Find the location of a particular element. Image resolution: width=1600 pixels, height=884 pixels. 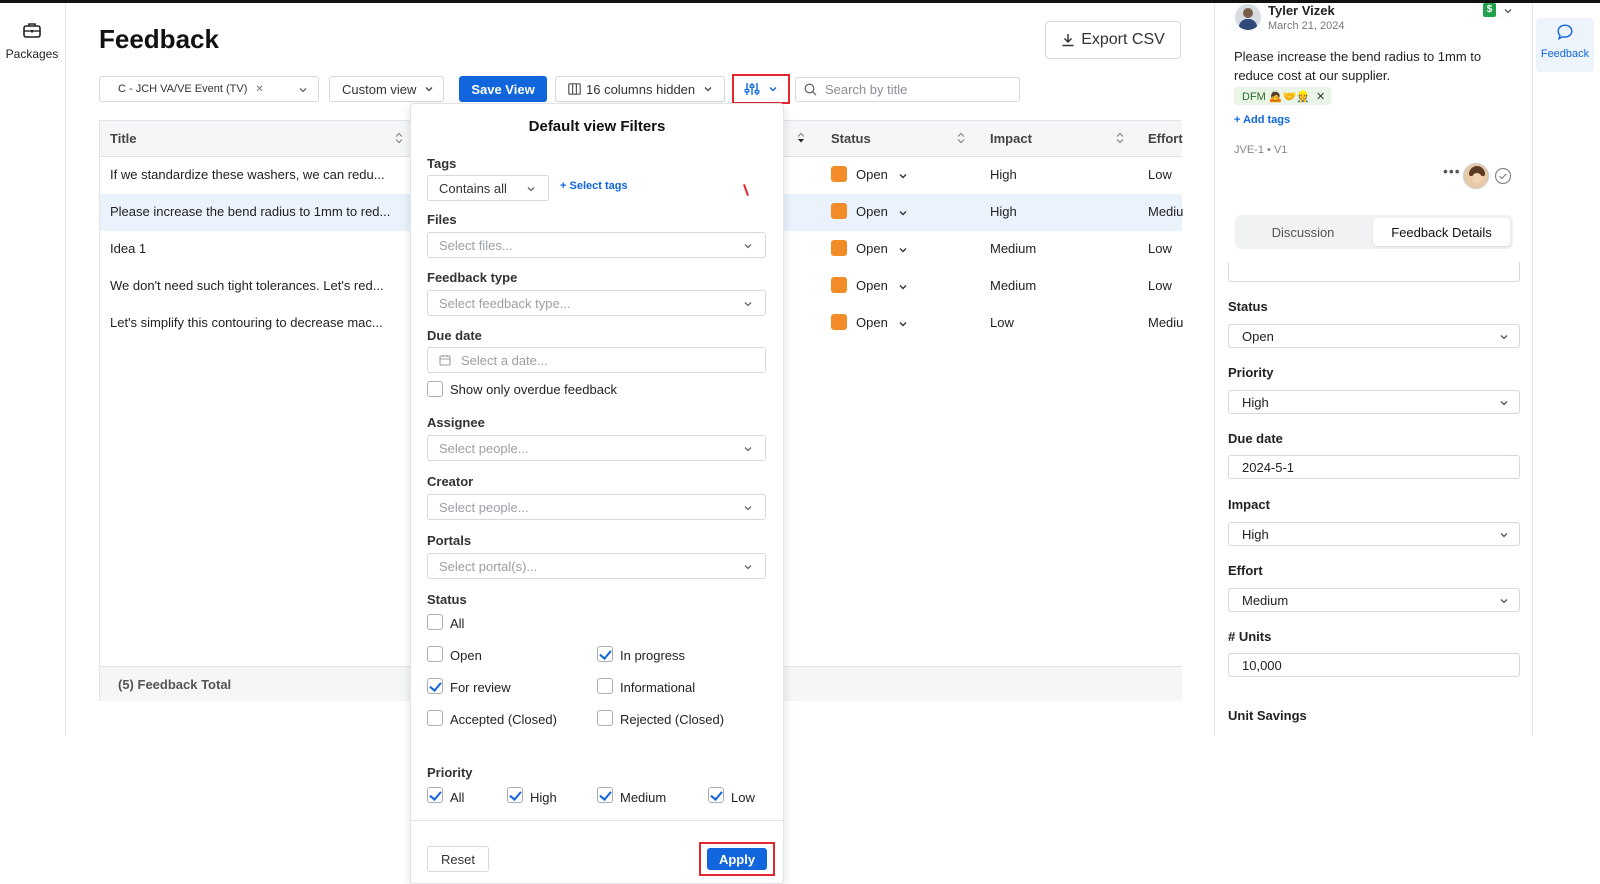

right-rail-feedback: Feedback is located at coordinates (1565, 45).